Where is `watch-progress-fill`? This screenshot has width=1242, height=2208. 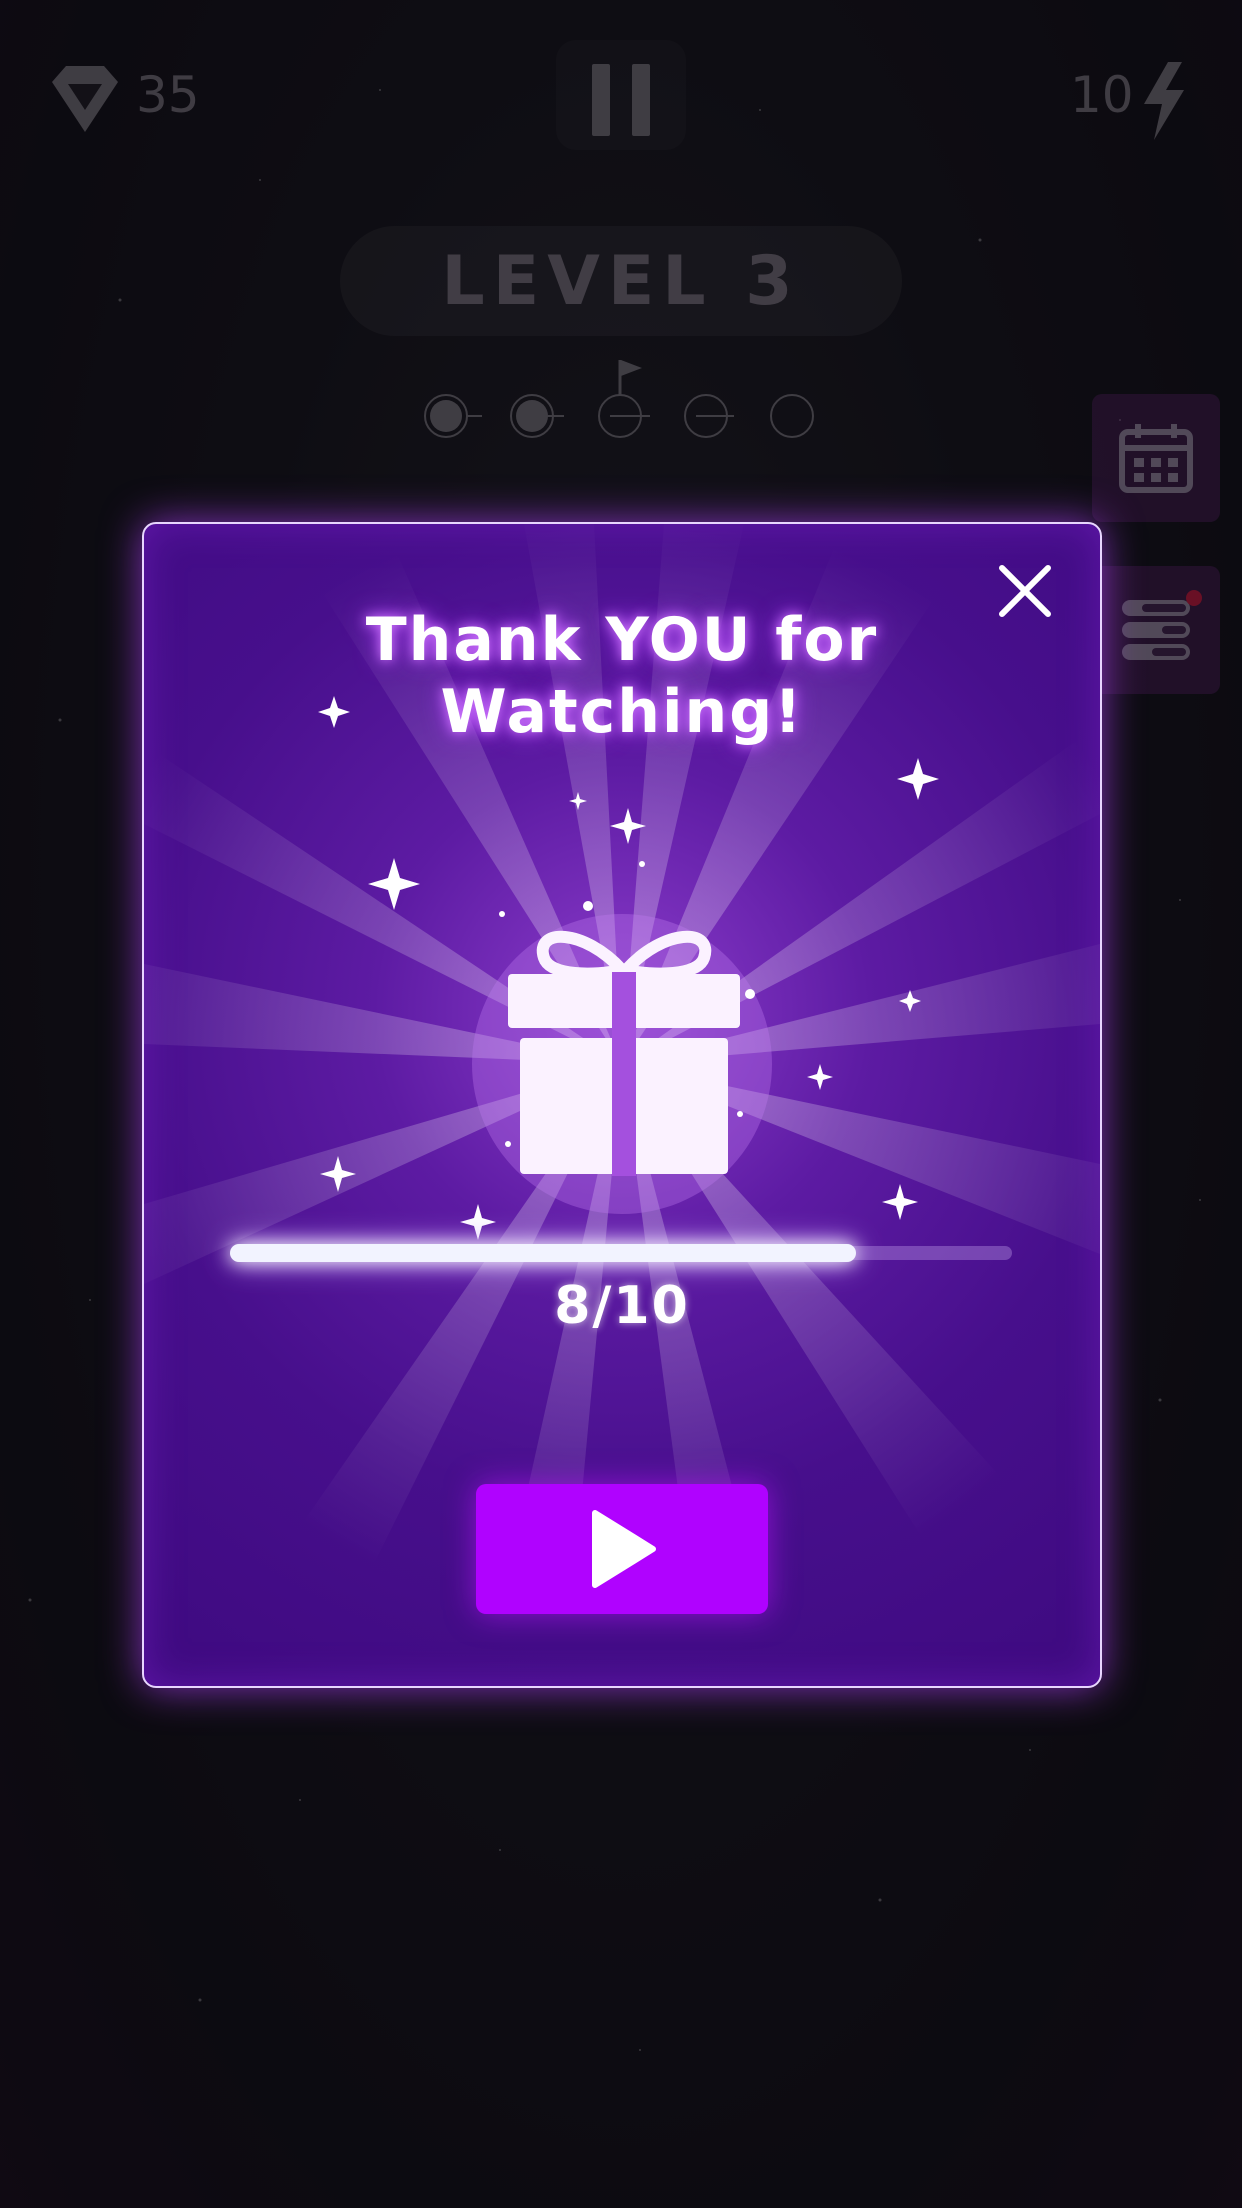 watch-progress-fill is located at coordinates (543, 1253).